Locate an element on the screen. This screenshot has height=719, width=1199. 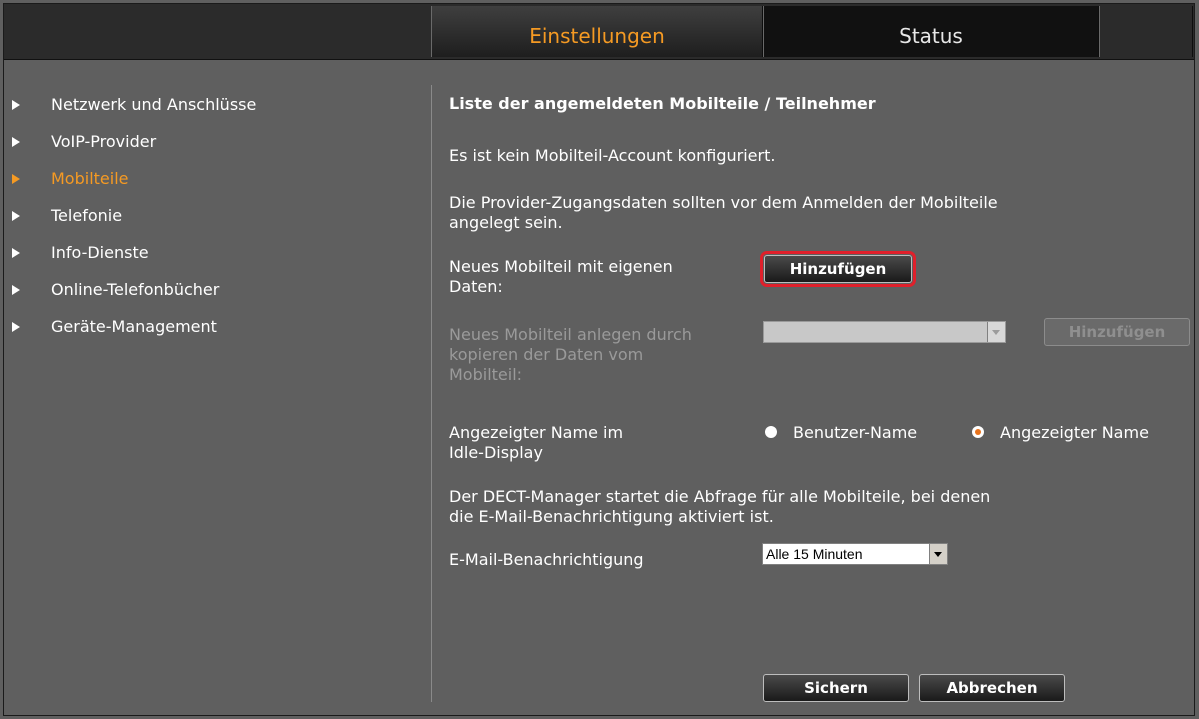
radio-username is located at coordinates (771, 432).